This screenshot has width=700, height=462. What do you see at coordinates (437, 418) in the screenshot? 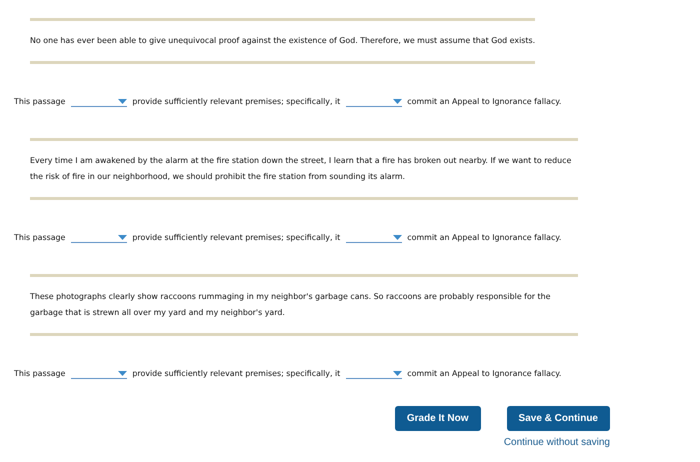
I see `action-button: Grade It Now` at bounding box center [437, 418].